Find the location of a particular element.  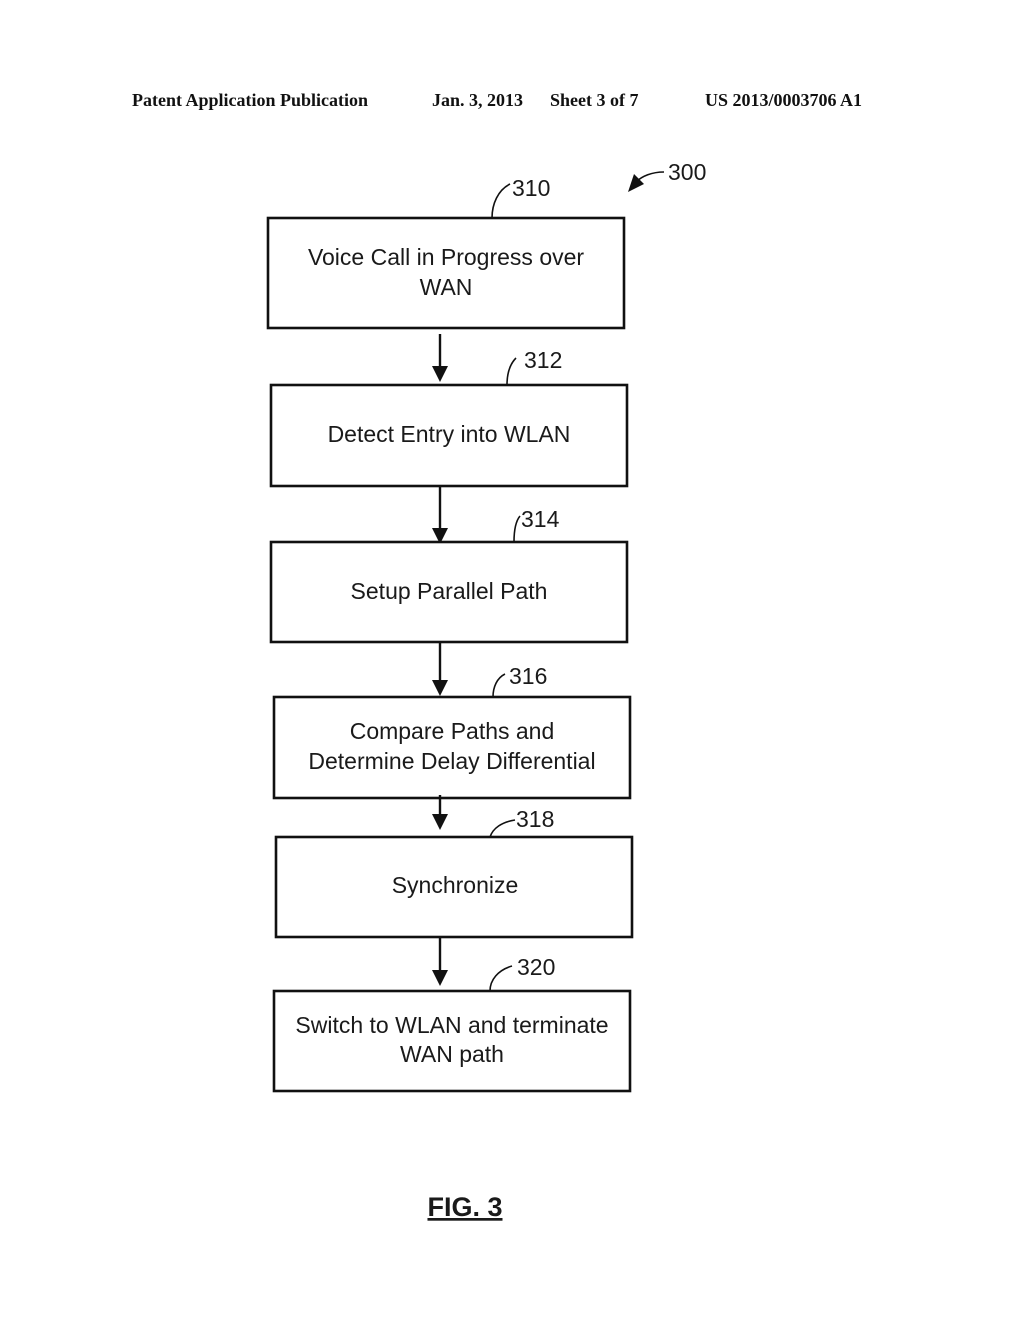

step-text-line: Setup Parallel Path is located at coordinates (449, 591).